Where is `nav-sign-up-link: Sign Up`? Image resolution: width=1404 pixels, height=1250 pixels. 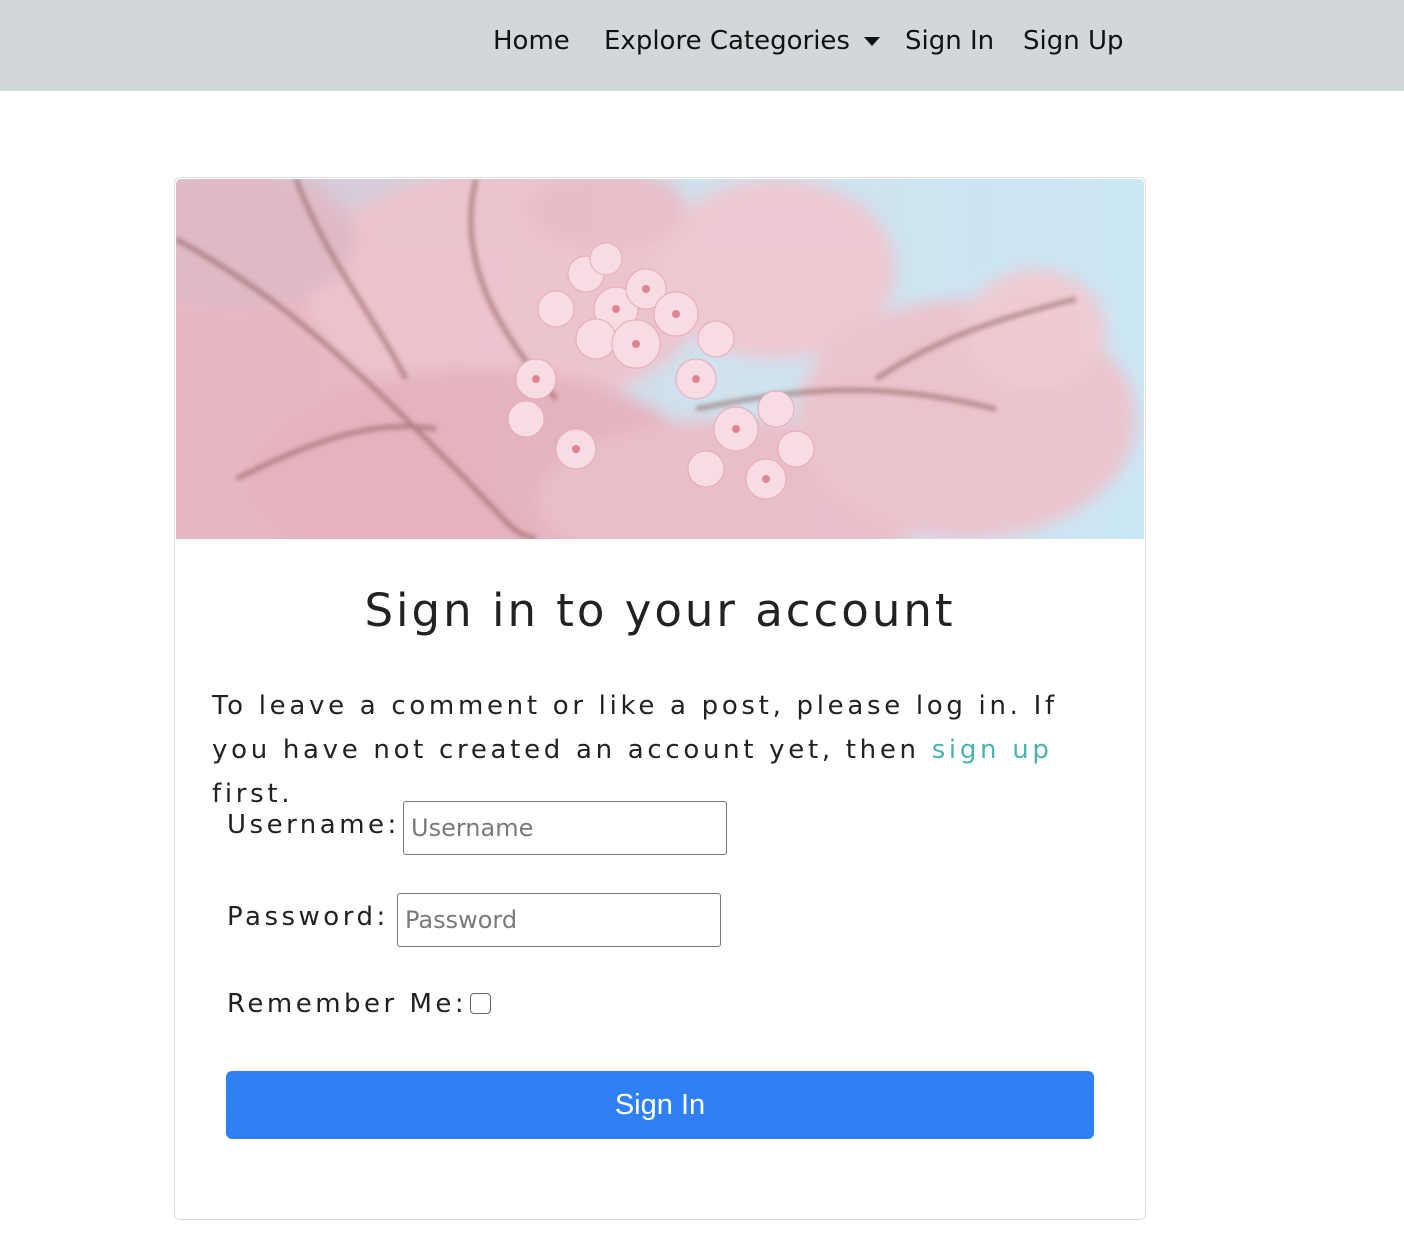
nav-sign-up-link: Sign Up is located at coordinates (1073, 40).